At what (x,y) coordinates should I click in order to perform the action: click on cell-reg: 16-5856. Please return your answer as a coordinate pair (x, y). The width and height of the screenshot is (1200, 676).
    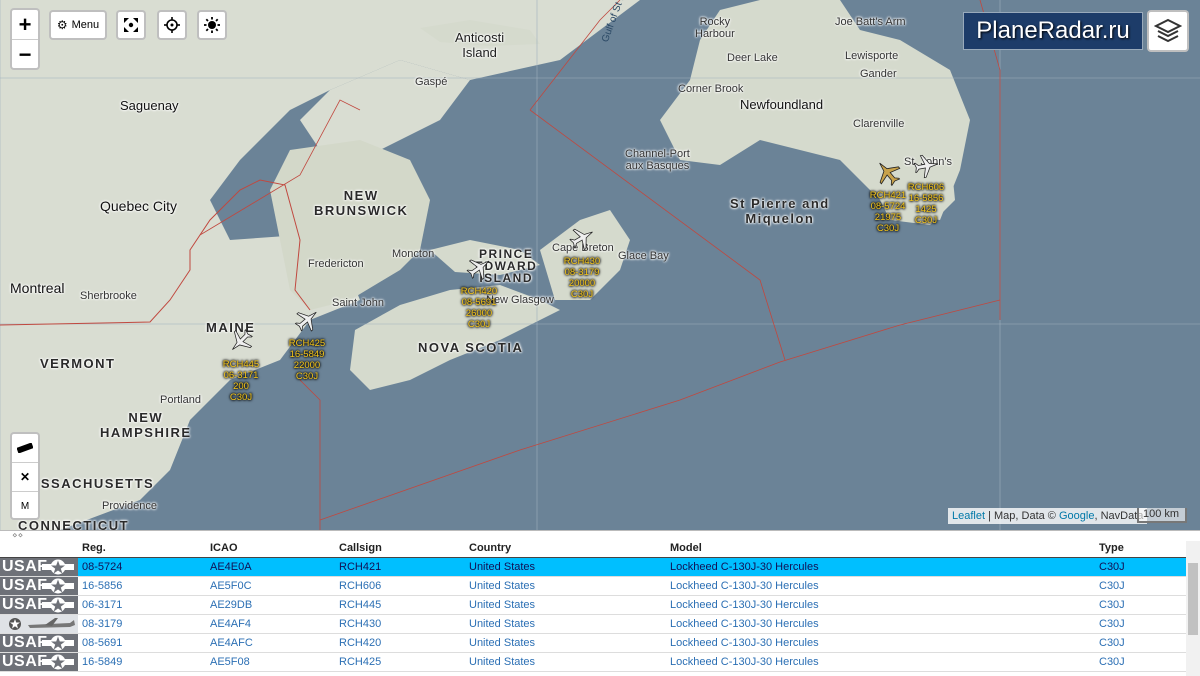
    Looking at the image, I should click on (146, 586).